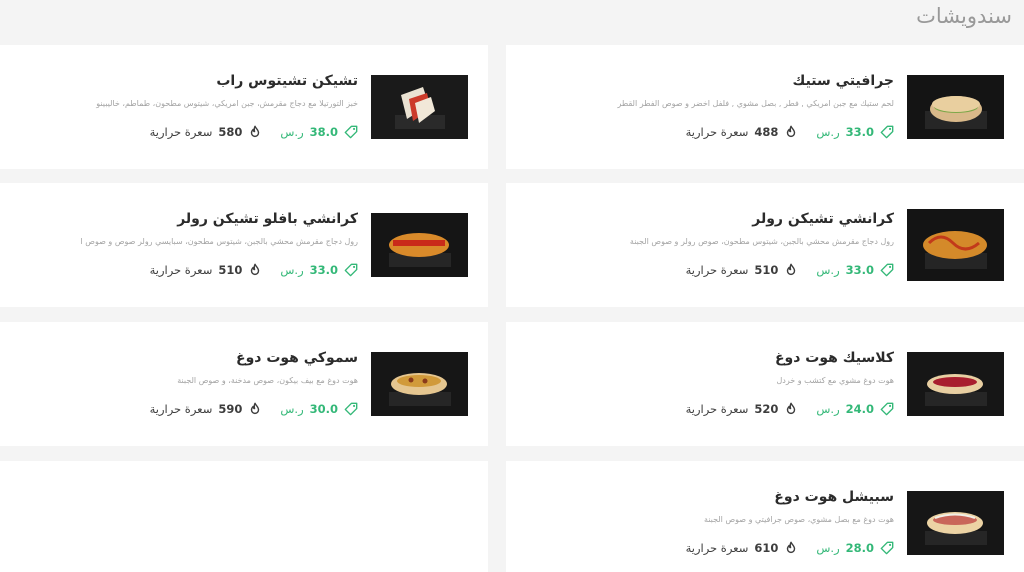 The height and width of the screenshot is (572, 1024). What do you see at coordinates (297, 358) in the screenshot?
I see `item-title: سموكي هوت دوغ` at bounding box center [297, 358].